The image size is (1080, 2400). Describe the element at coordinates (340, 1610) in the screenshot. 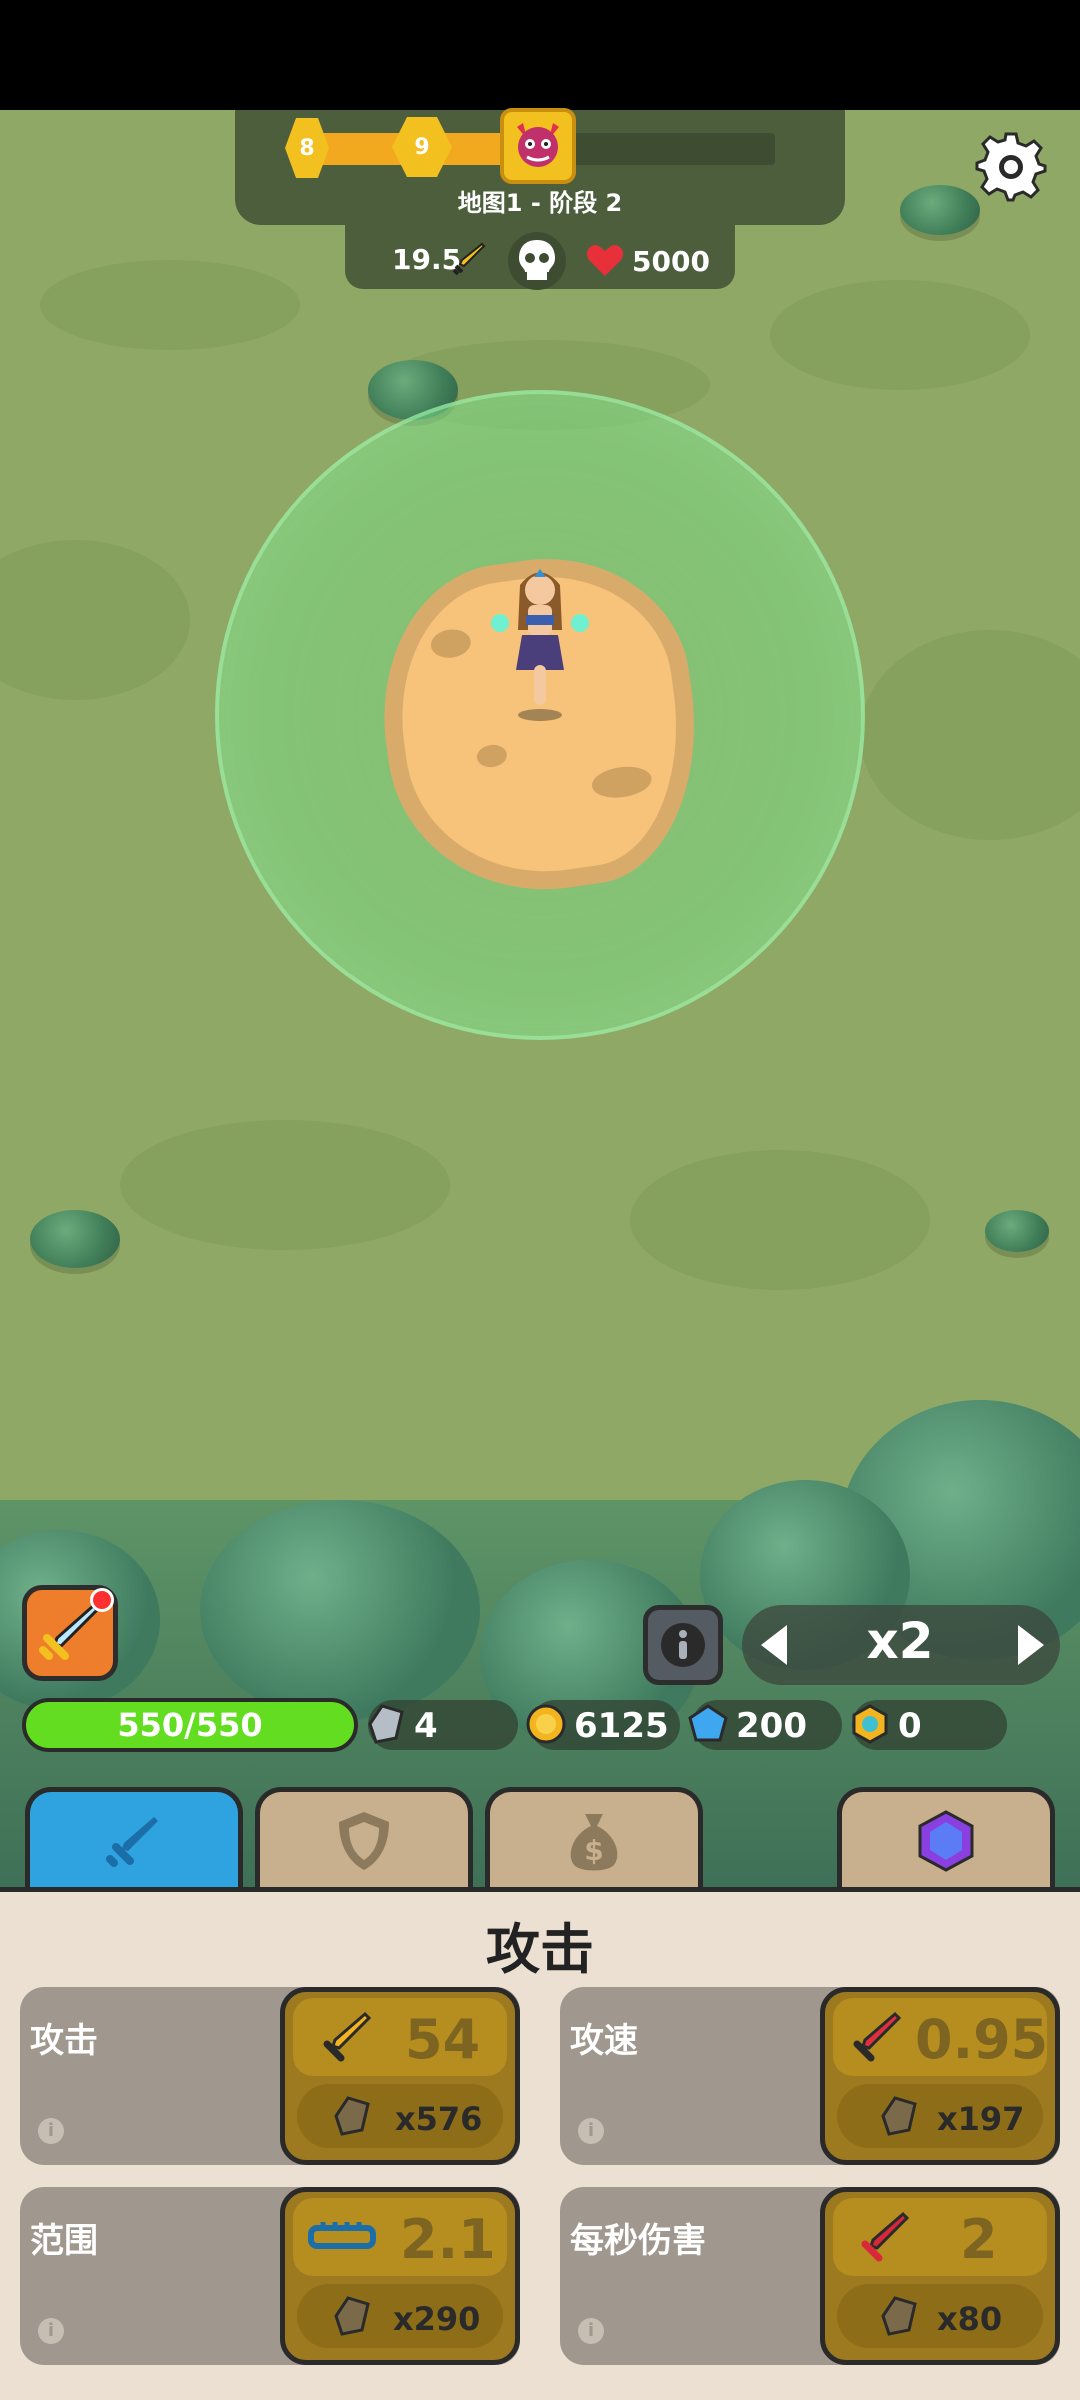

I see `tree` at that location.